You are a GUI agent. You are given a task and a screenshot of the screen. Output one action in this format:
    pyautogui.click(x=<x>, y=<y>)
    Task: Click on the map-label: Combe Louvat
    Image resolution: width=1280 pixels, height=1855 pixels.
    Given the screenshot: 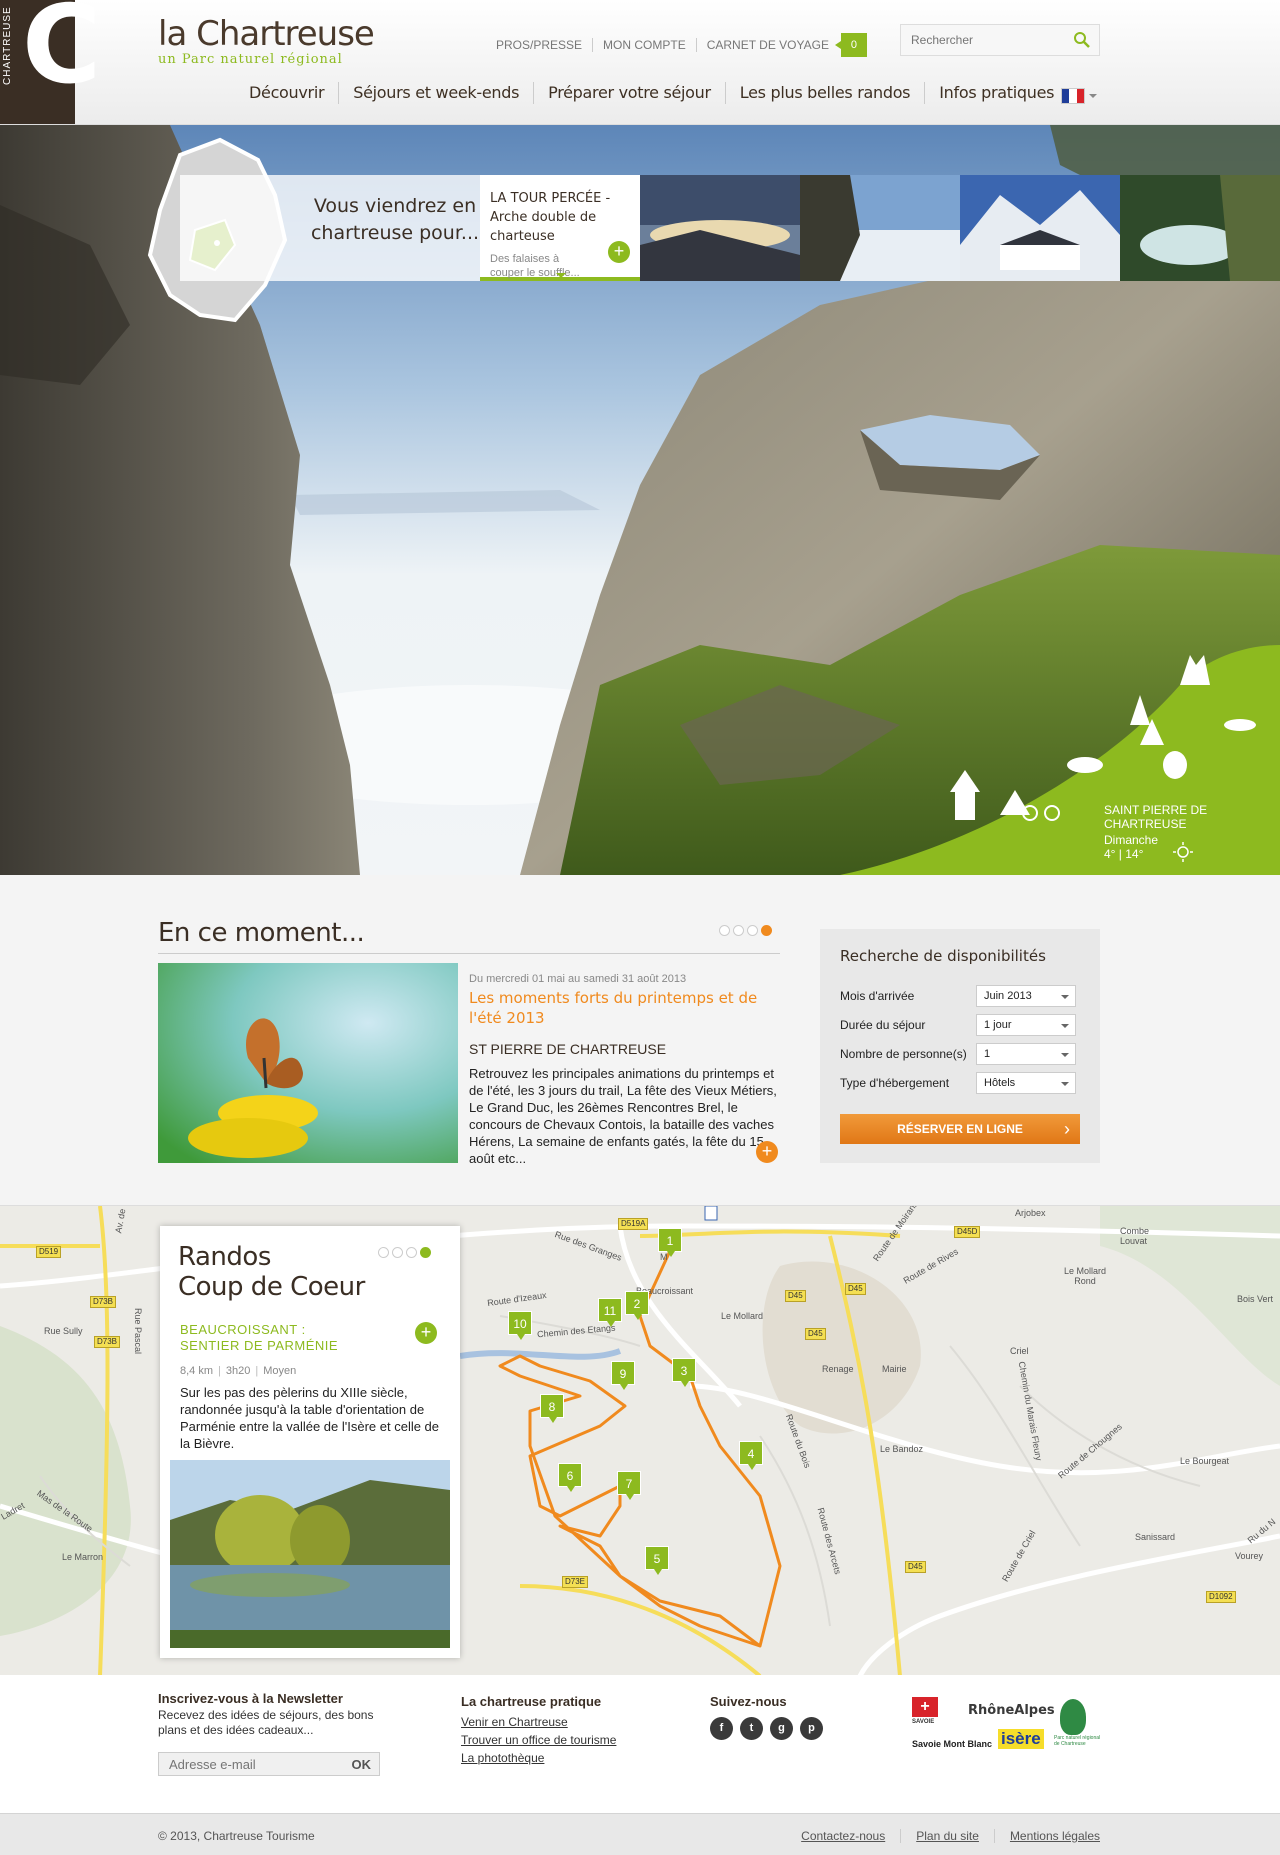 What is the action you would take?
    pyautogui.click(x=1135, y=1236)
    